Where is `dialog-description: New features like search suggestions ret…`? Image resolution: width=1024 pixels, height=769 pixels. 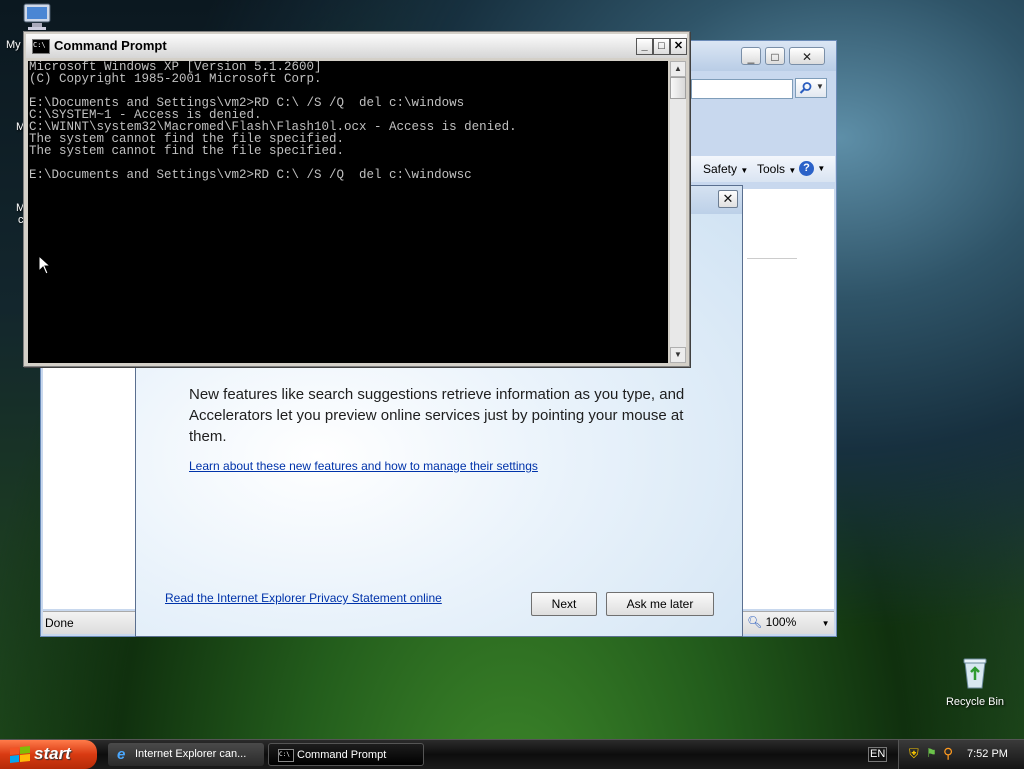 dialog-description: New features like search suggestions ret… is located at coordinates (437, 415).